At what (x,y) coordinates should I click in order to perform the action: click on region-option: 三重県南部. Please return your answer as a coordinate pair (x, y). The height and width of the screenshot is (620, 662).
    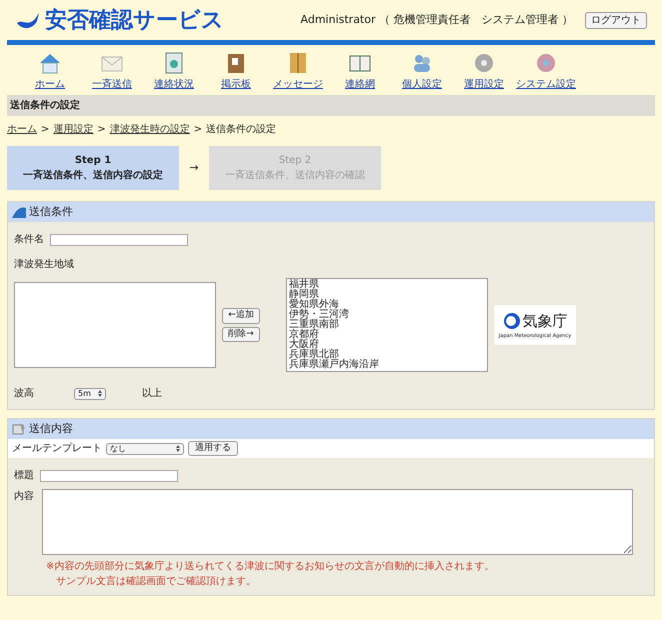
    Looking at the image, I should click on (387, 325).